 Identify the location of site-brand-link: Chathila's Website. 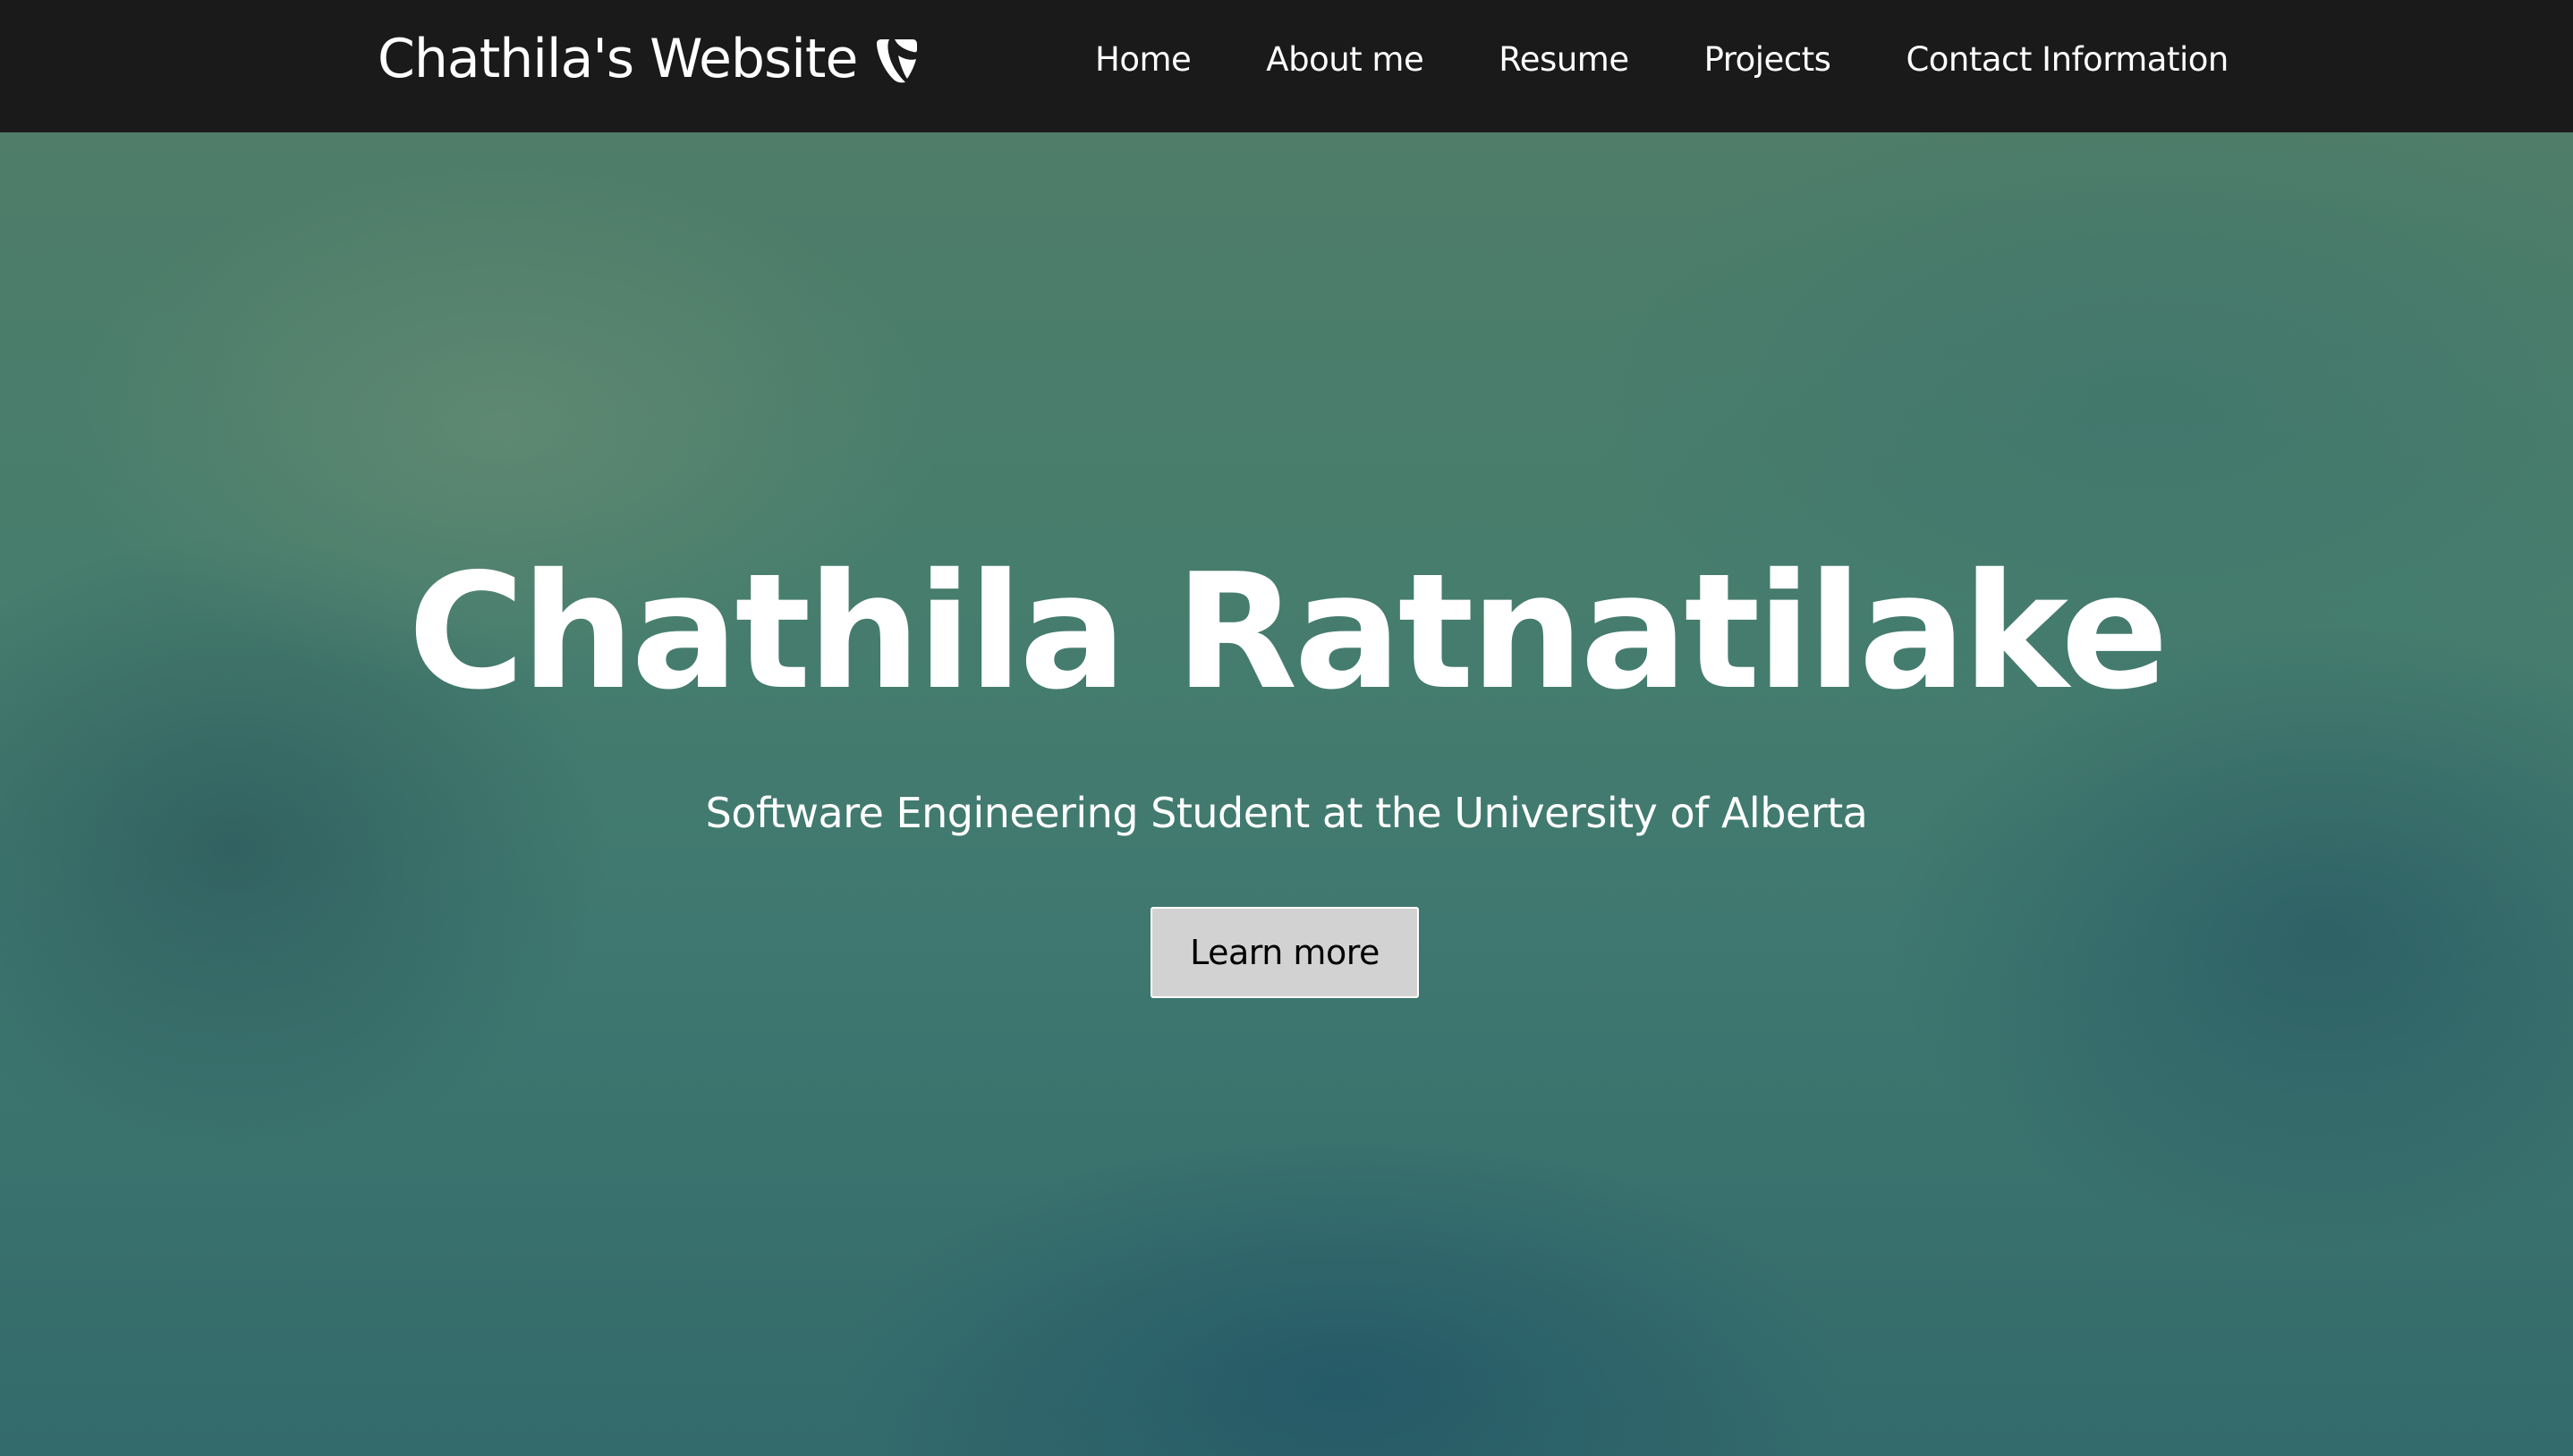
(649, 59).